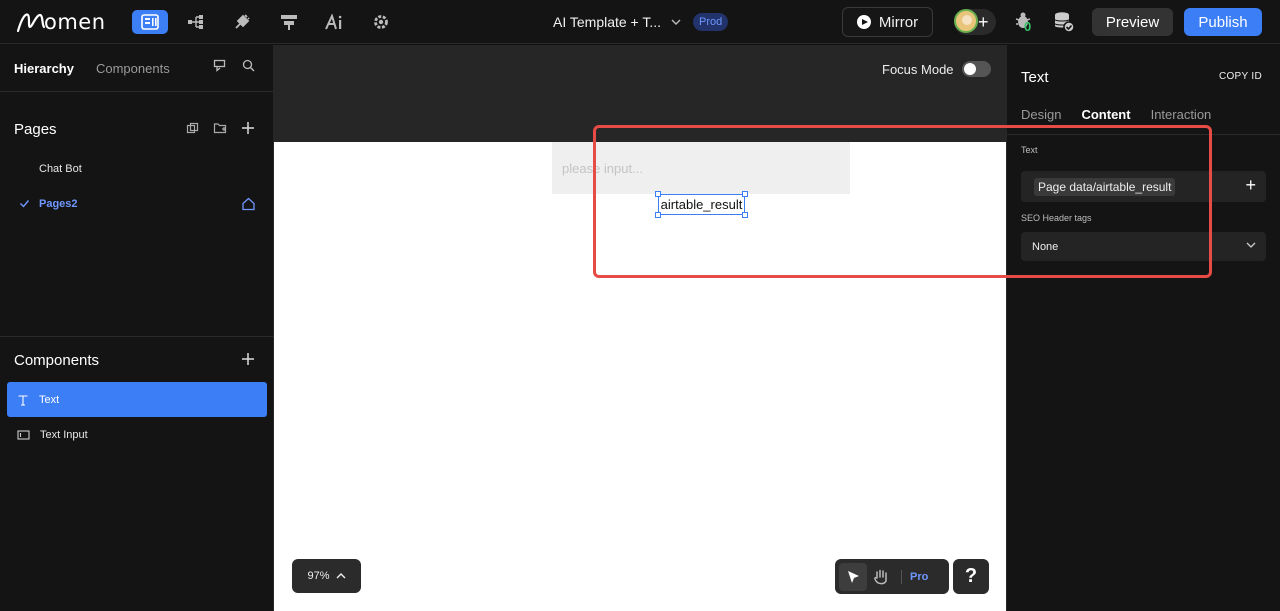 The width and height of the screenshot is (1280, 611). I want to click on play-icon, so click(863, 22).